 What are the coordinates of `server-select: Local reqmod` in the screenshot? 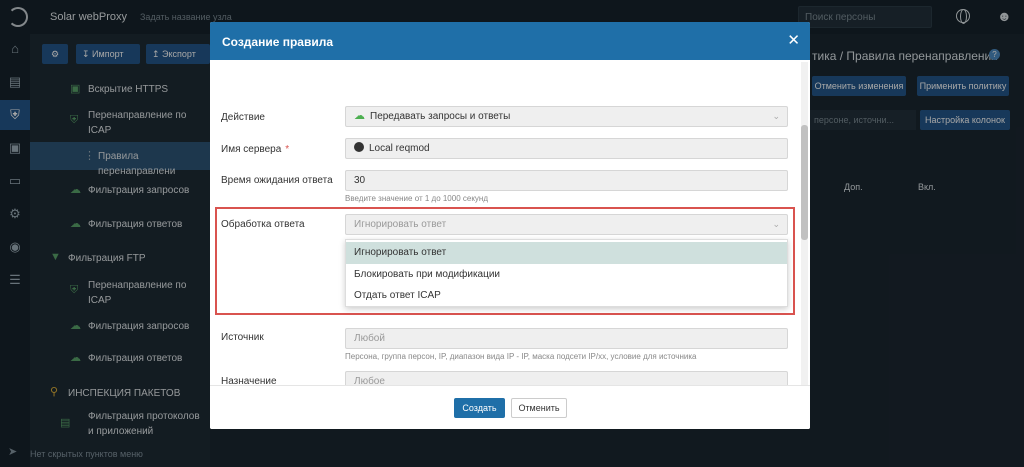 It's located at (566, 148).